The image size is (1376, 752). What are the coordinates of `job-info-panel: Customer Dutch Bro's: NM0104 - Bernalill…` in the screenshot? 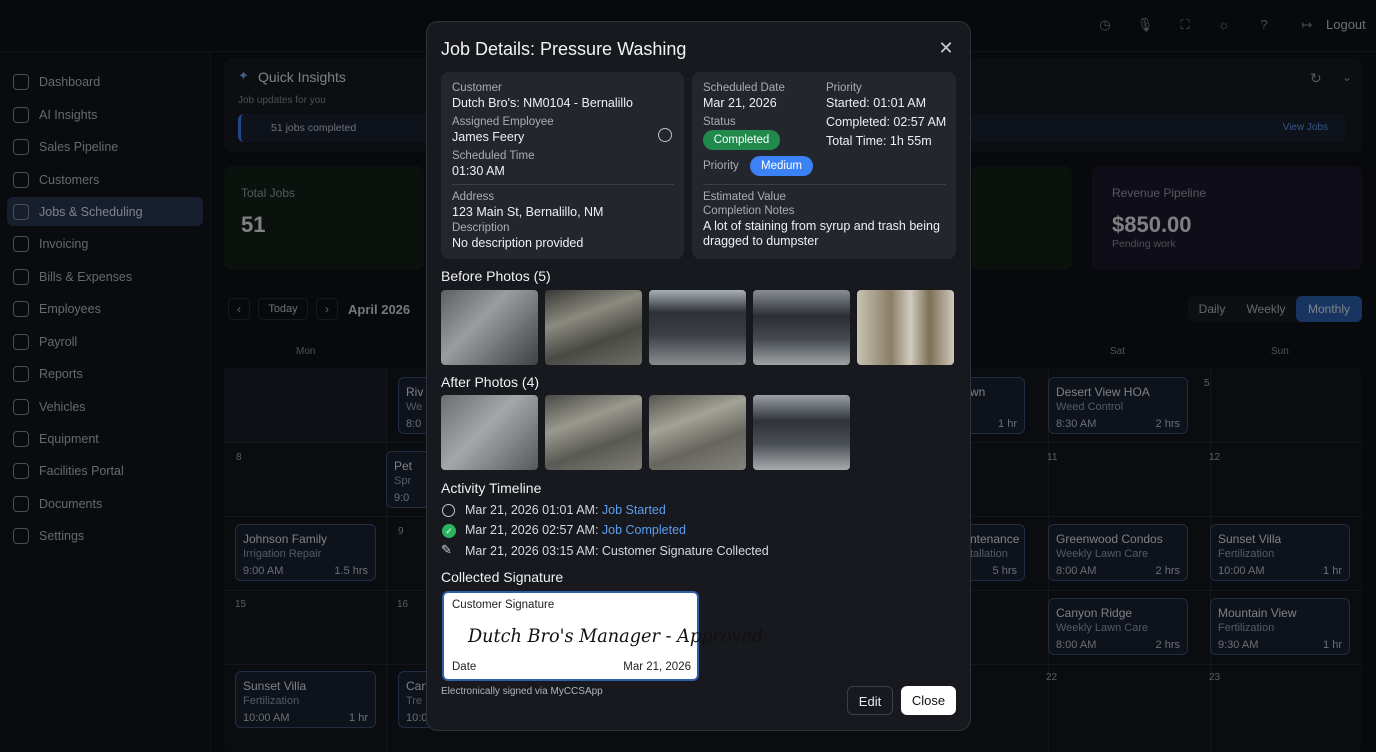 It's located at (562, 165).